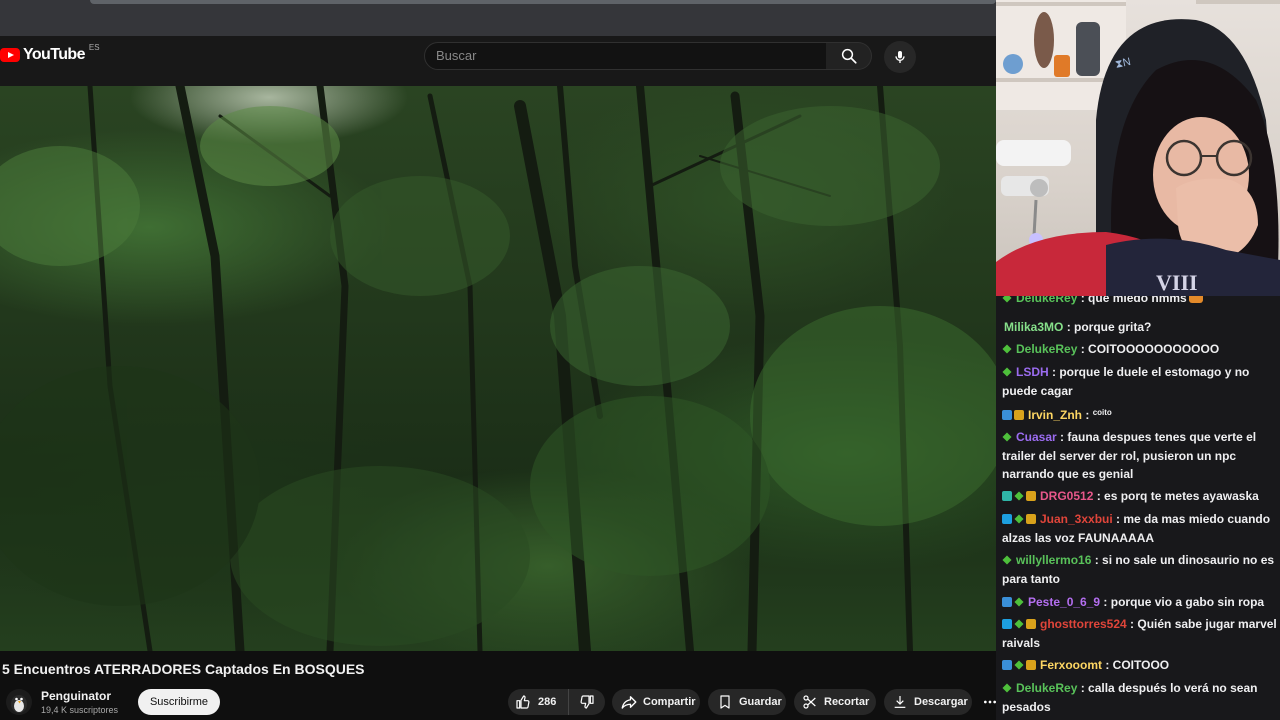 The height and width of the screenshot is (720, 1280). I want to click on search-input: Buscar, so click(625, 56).